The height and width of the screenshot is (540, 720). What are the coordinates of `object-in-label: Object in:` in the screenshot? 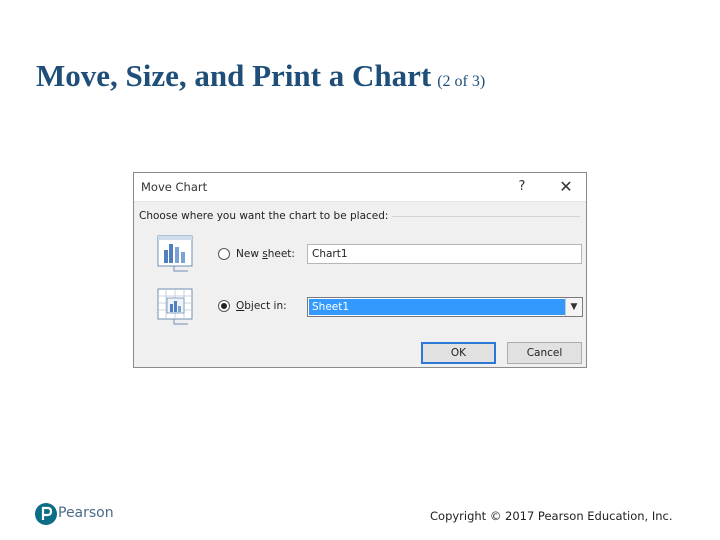 It's located at (261, 306).